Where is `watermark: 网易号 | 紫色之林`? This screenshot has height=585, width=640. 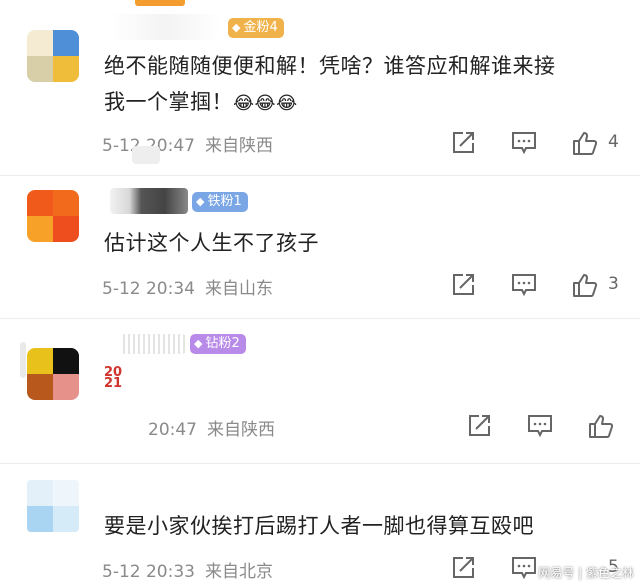
watermark: 网易号 | 紫色之林 is located at coordinates (586, 573).